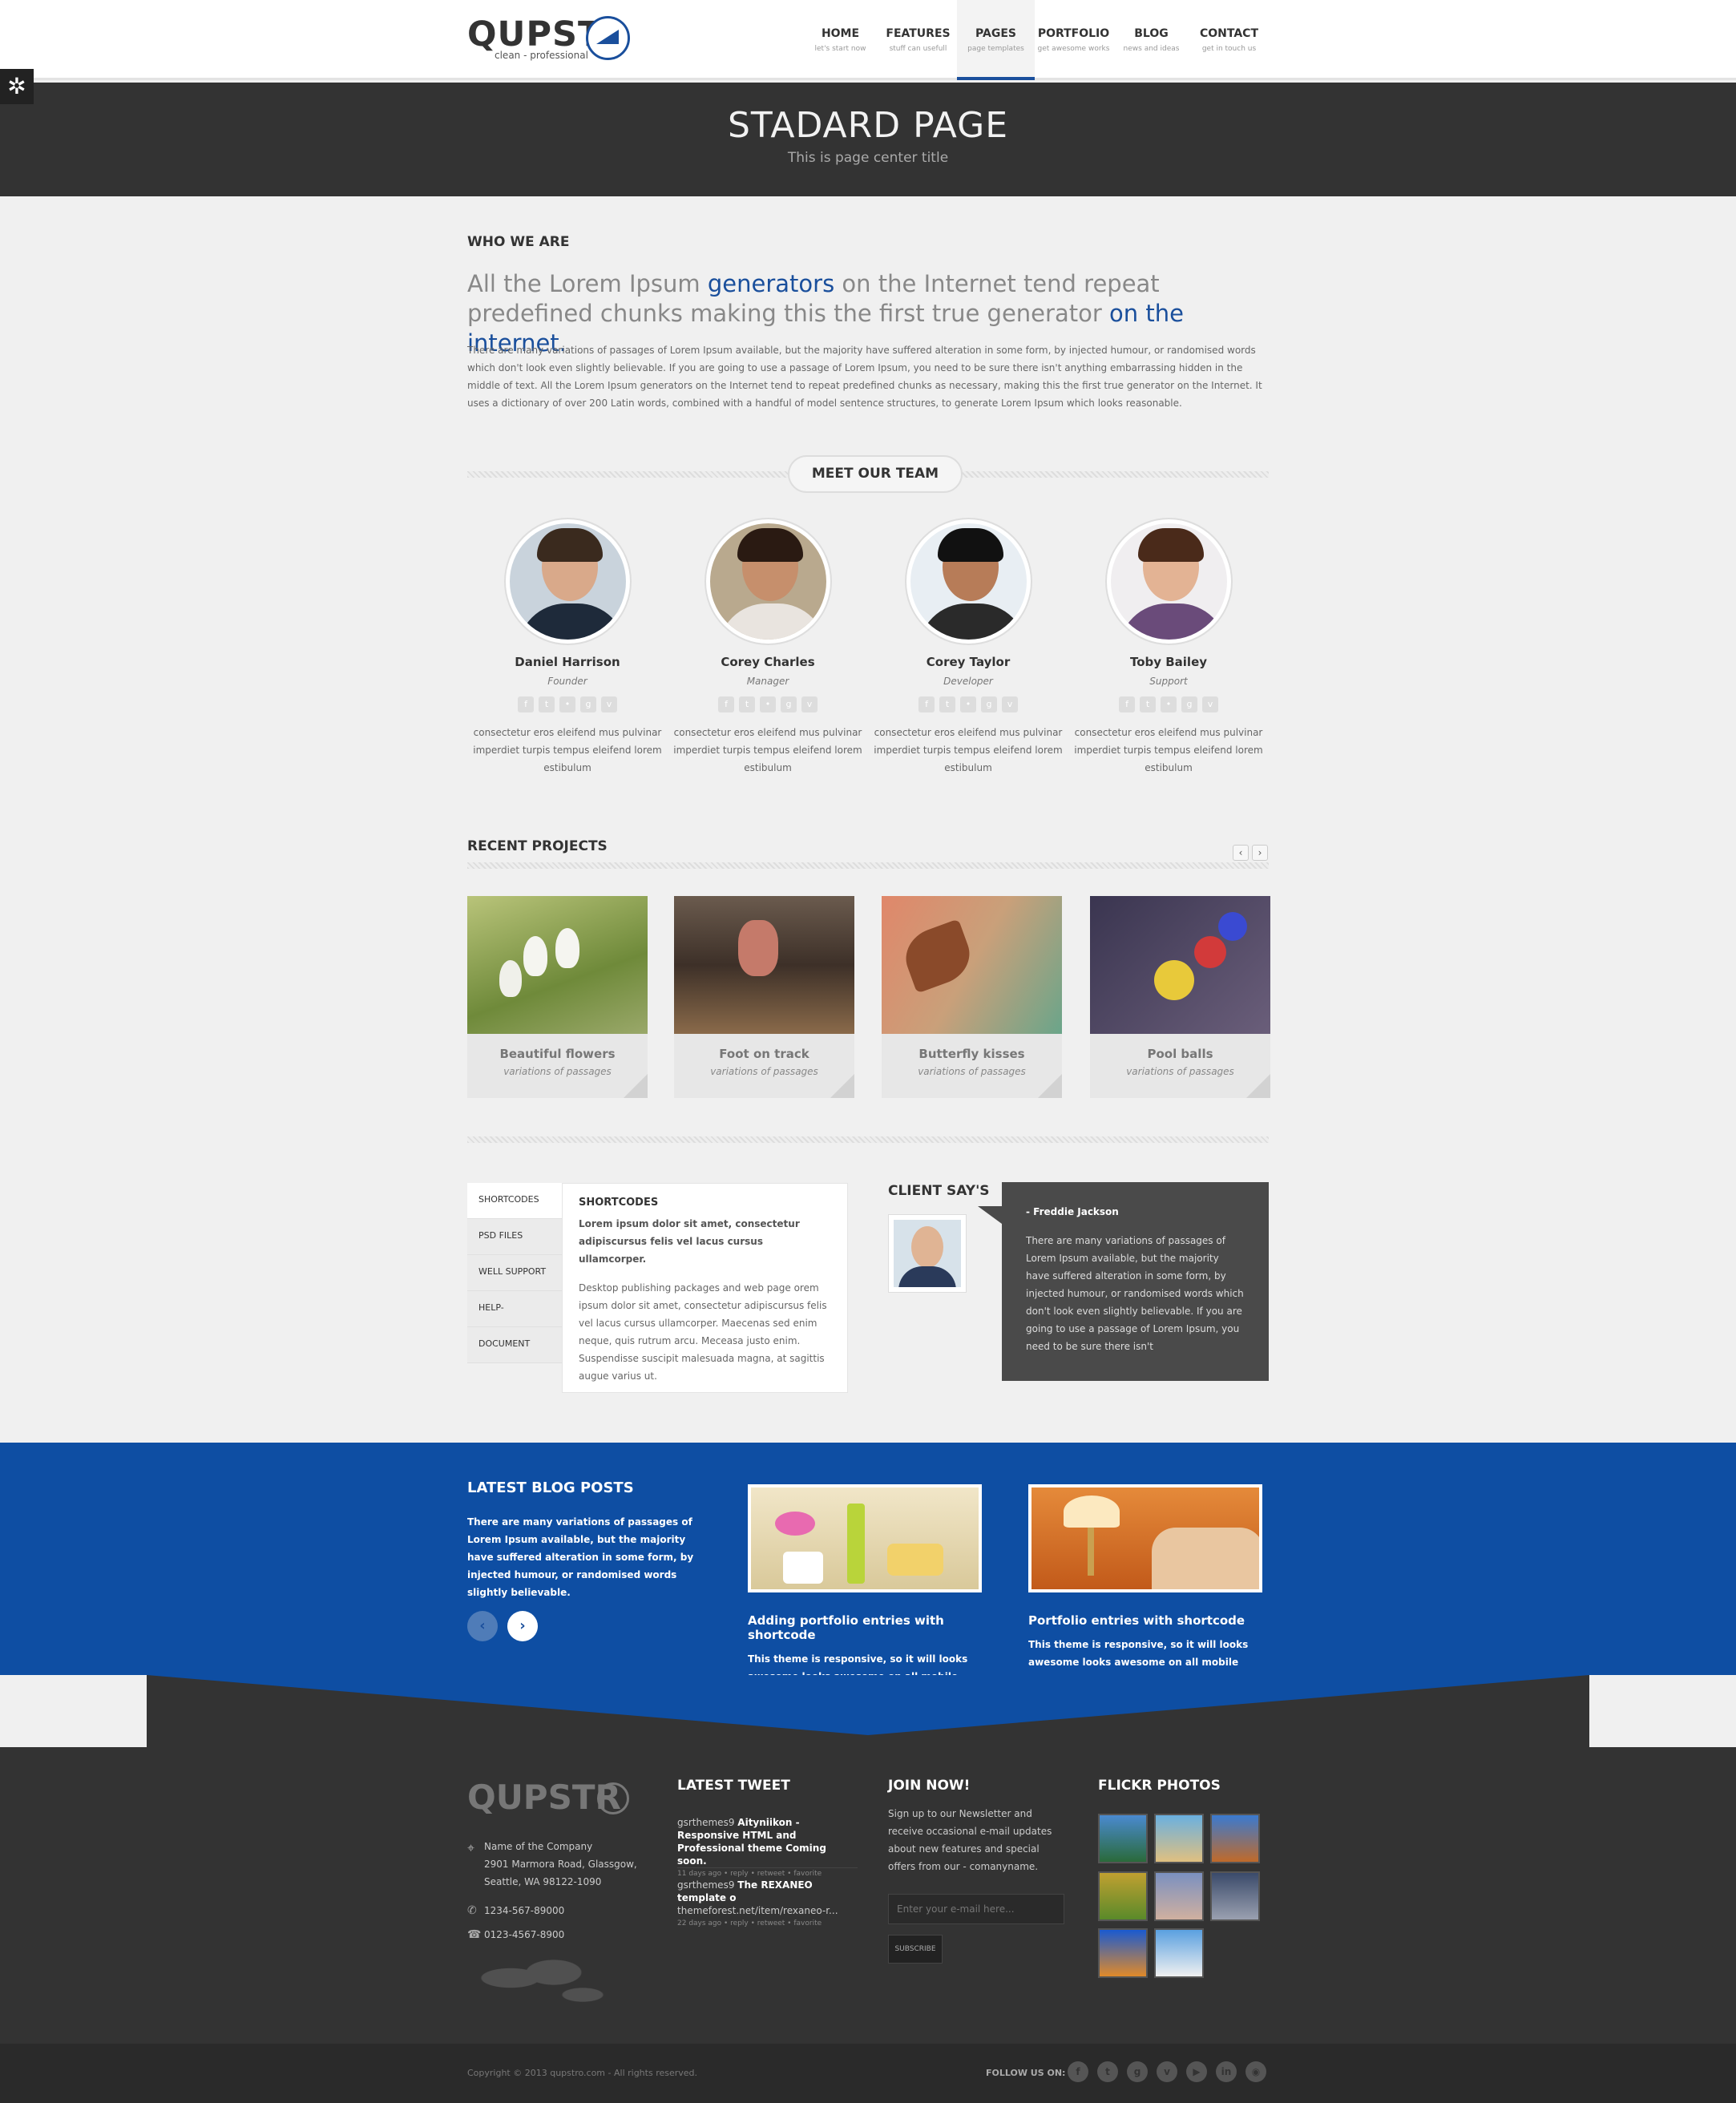 This screenshot has height=2103, width=1736. Describe the element at coordinates (522, 1626) in the screenshot. I see `blog-next-button: ›` at that location.